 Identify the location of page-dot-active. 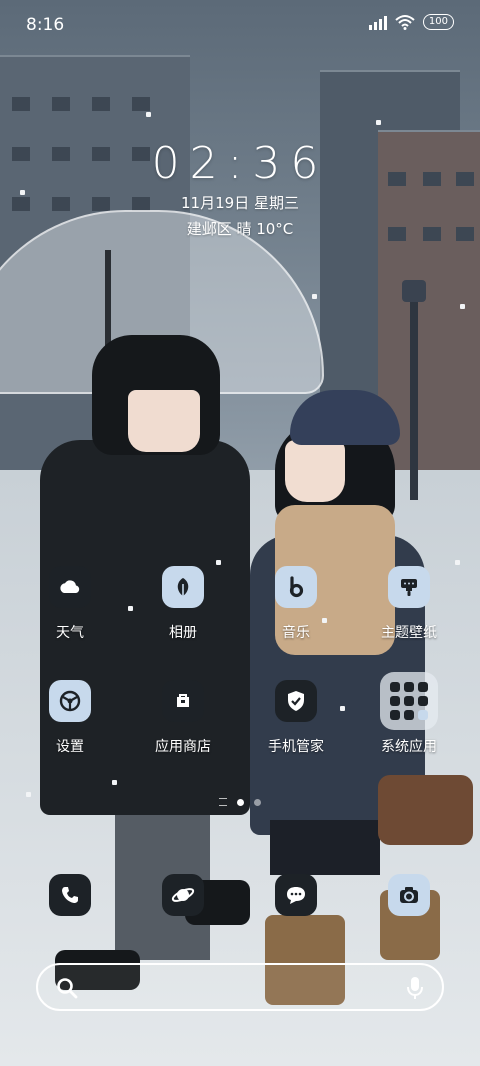
(240, 802).